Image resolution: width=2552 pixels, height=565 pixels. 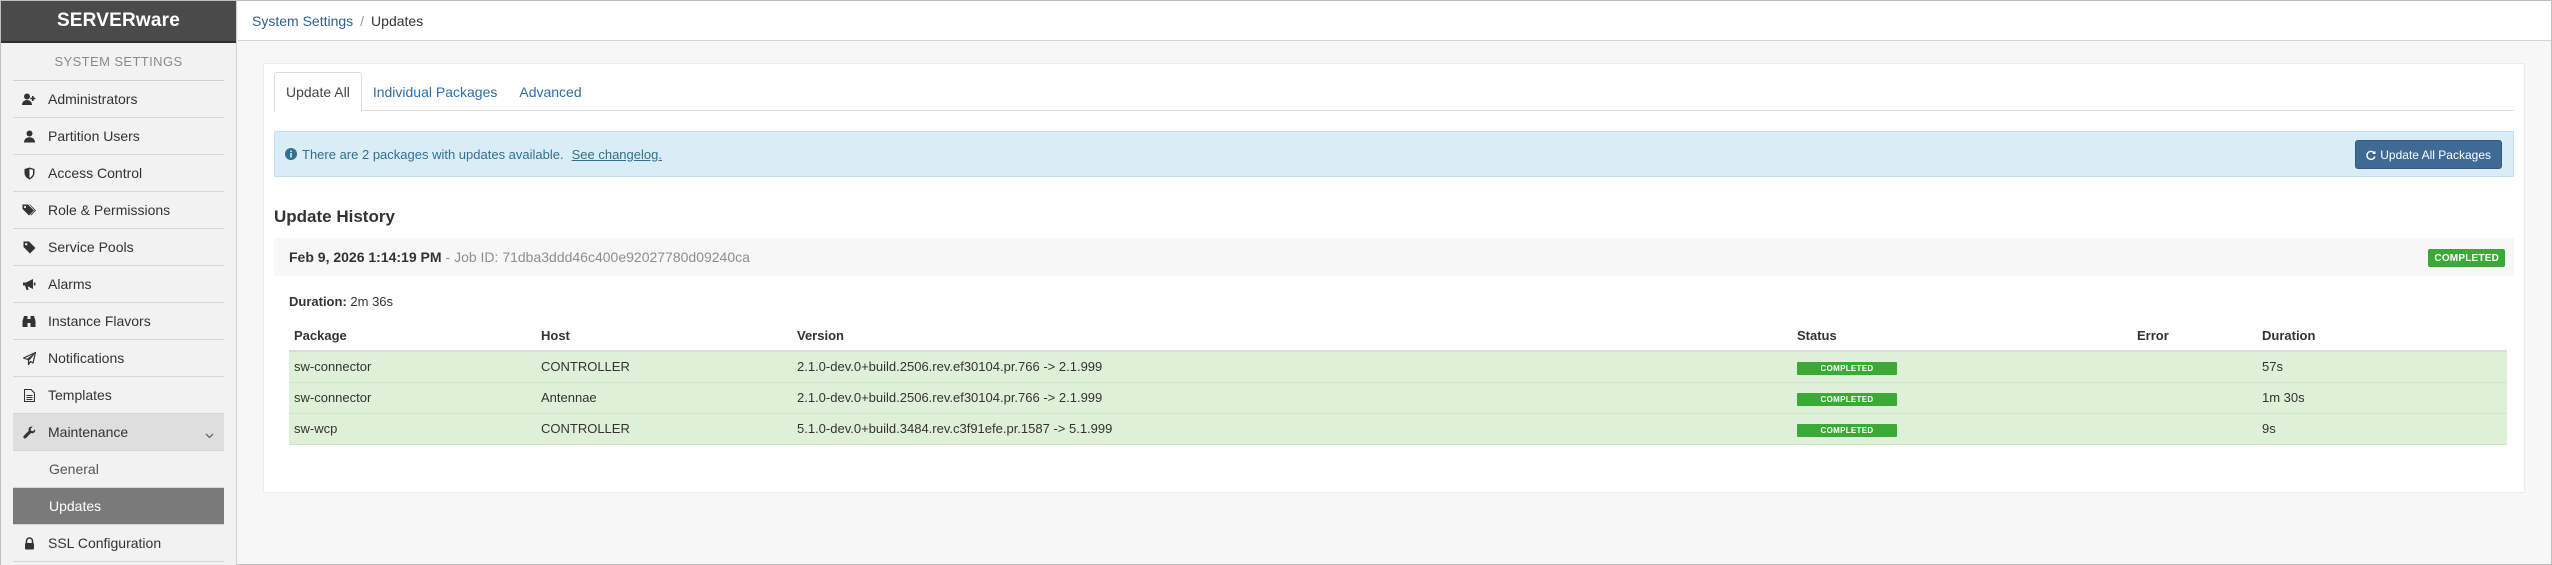 What do you see at coordinates (29, 99) in the screenshot?
I see `user-plus-icon` at bounding box center [29, 99].